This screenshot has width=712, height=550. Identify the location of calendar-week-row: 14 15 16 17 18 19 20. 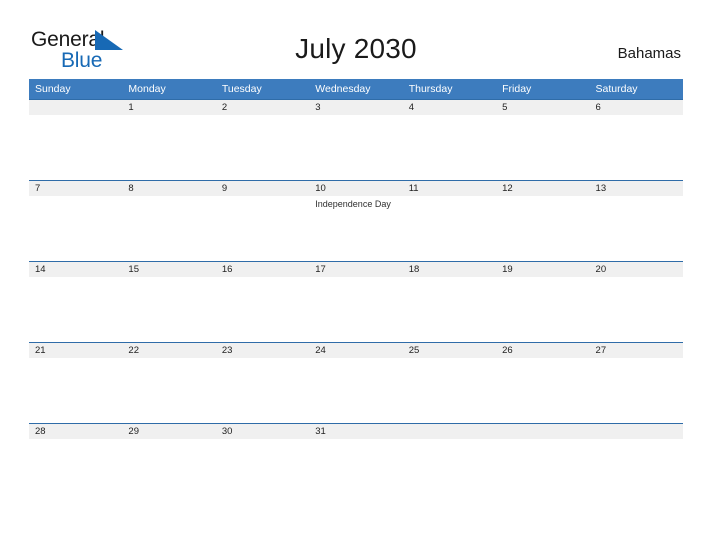
(356, 301).